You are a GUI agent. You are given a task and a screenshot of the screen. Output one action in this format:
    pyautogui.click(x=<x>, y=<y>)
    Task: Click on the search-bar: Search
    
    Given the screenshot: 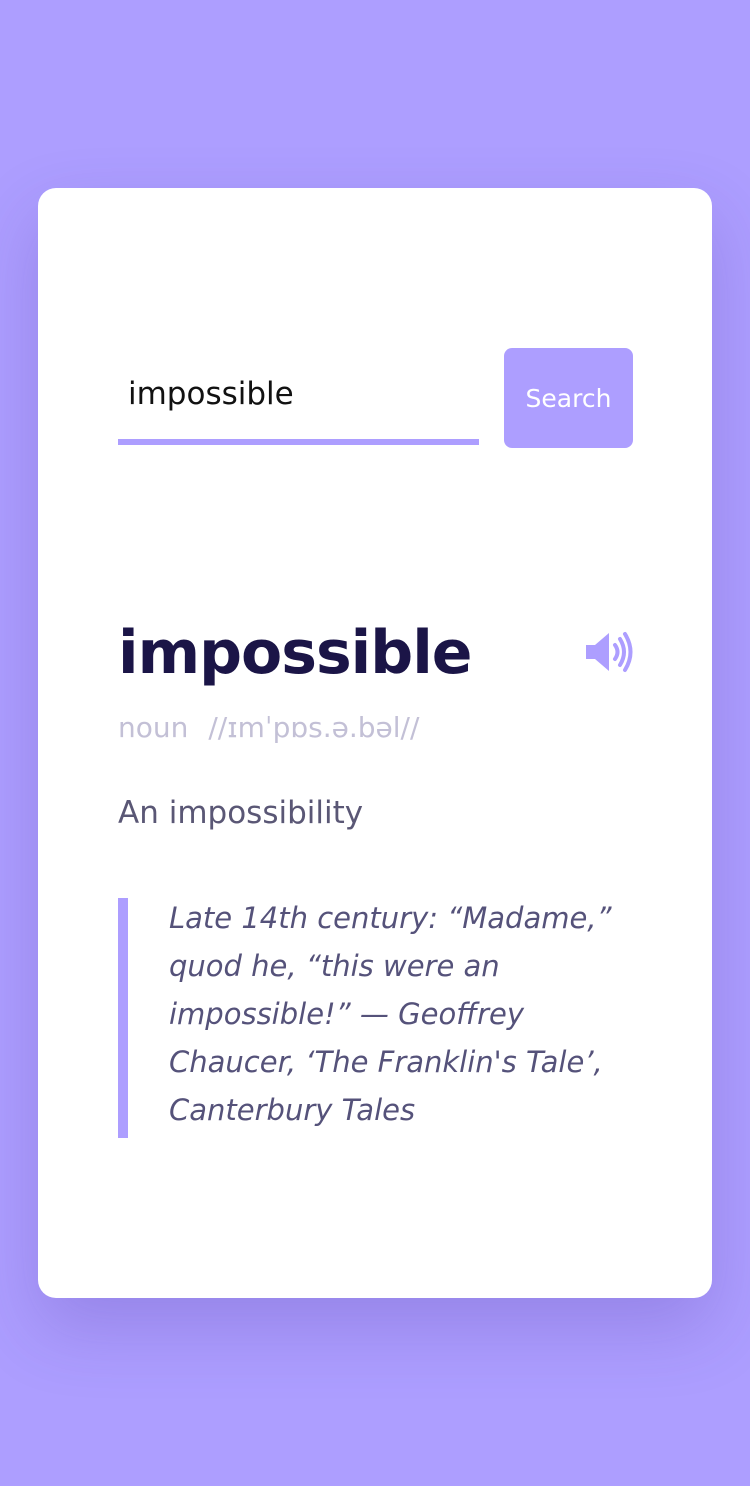 What is the action you would take?
    pyautogui.click(x=375, y=398)
    